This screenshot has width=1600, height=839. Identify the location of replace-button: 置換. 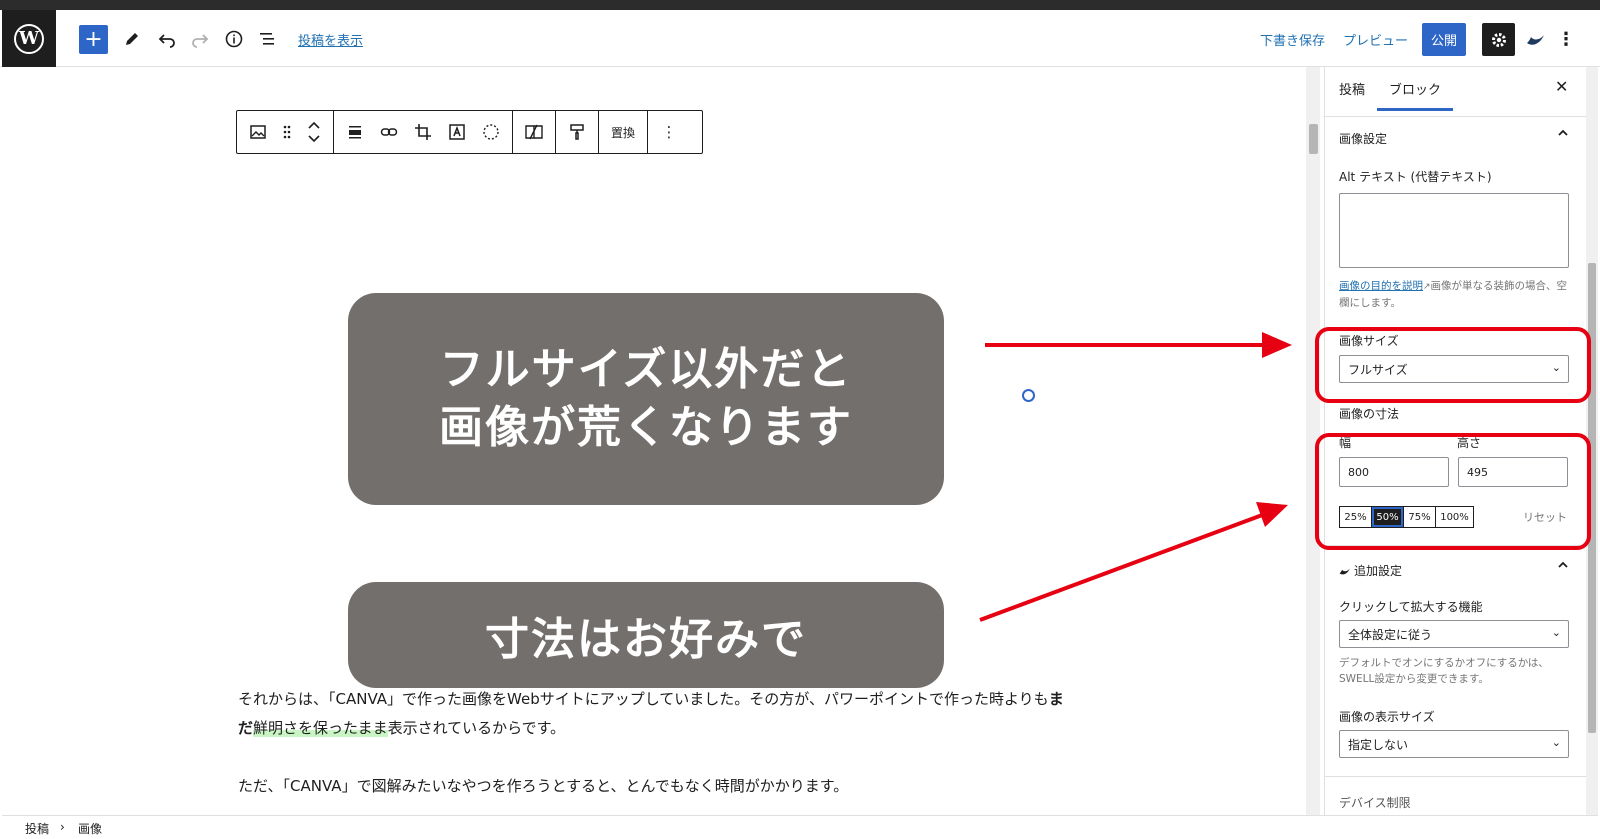
(623, 132).